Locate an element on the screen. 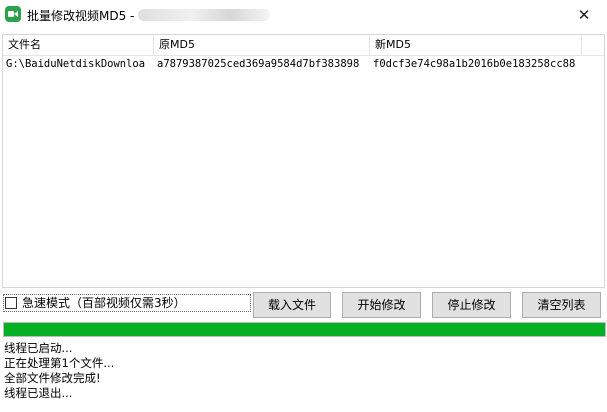 This screenshot has height=412, width=607. close-button: ✕ is located at coordinates (584, 15).